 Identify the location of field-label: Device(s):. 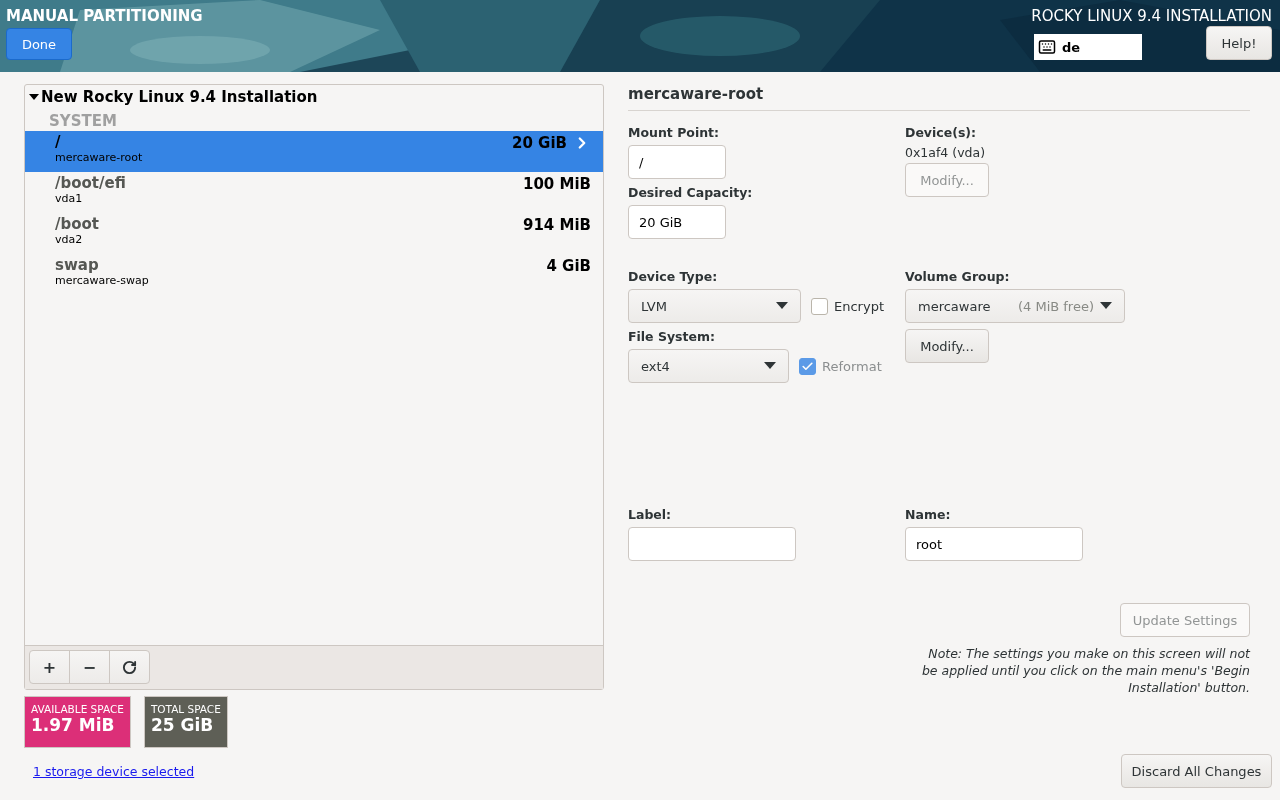
(941, 133).